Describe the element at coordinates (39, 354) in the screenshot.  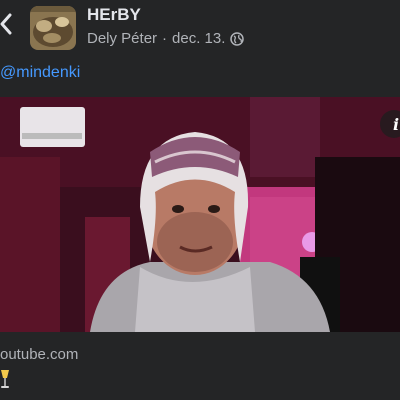
I see `link-domain: outube.com` at that location.